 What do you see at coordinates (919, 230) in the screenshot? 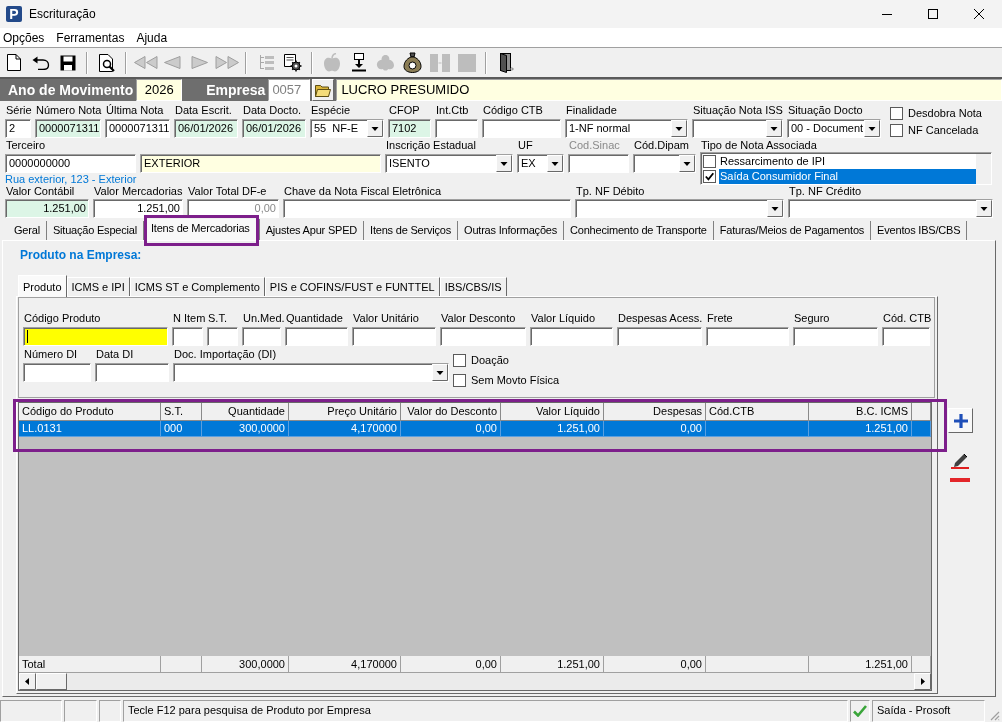
I see `tab: Eventos IBS/CBS` at bounding box center [919, 230].